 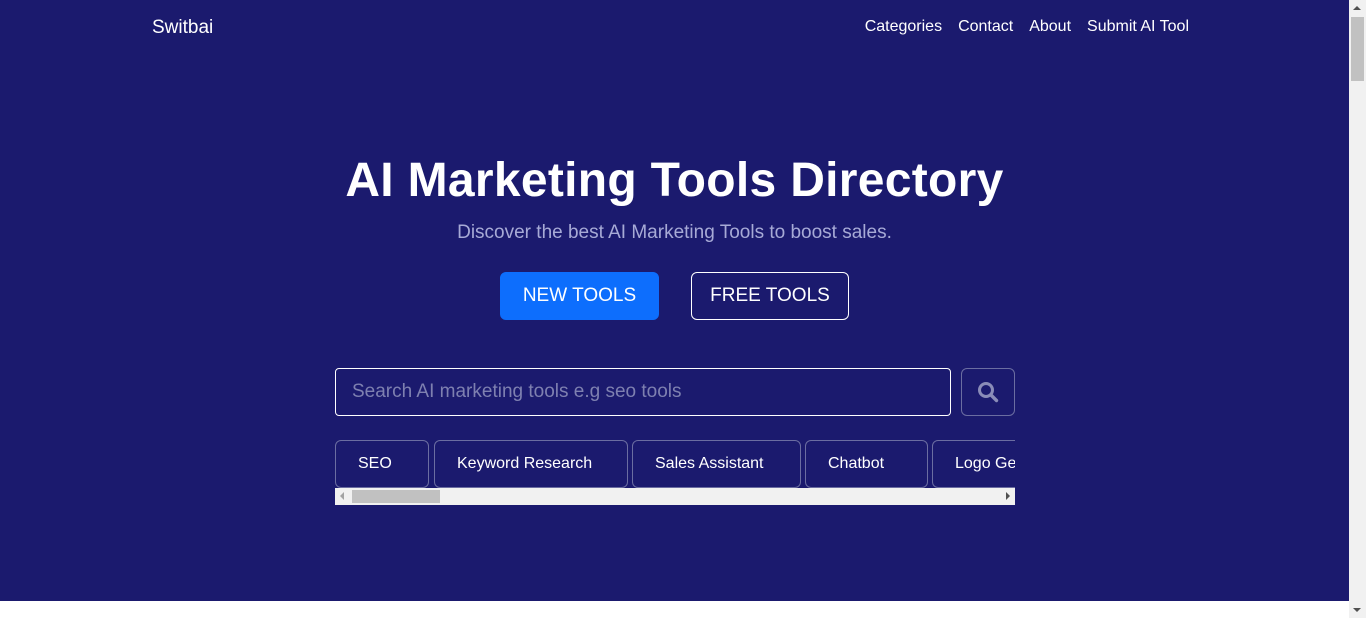 I want to click on nav-about-link: About, so click(x=1050, y=27).